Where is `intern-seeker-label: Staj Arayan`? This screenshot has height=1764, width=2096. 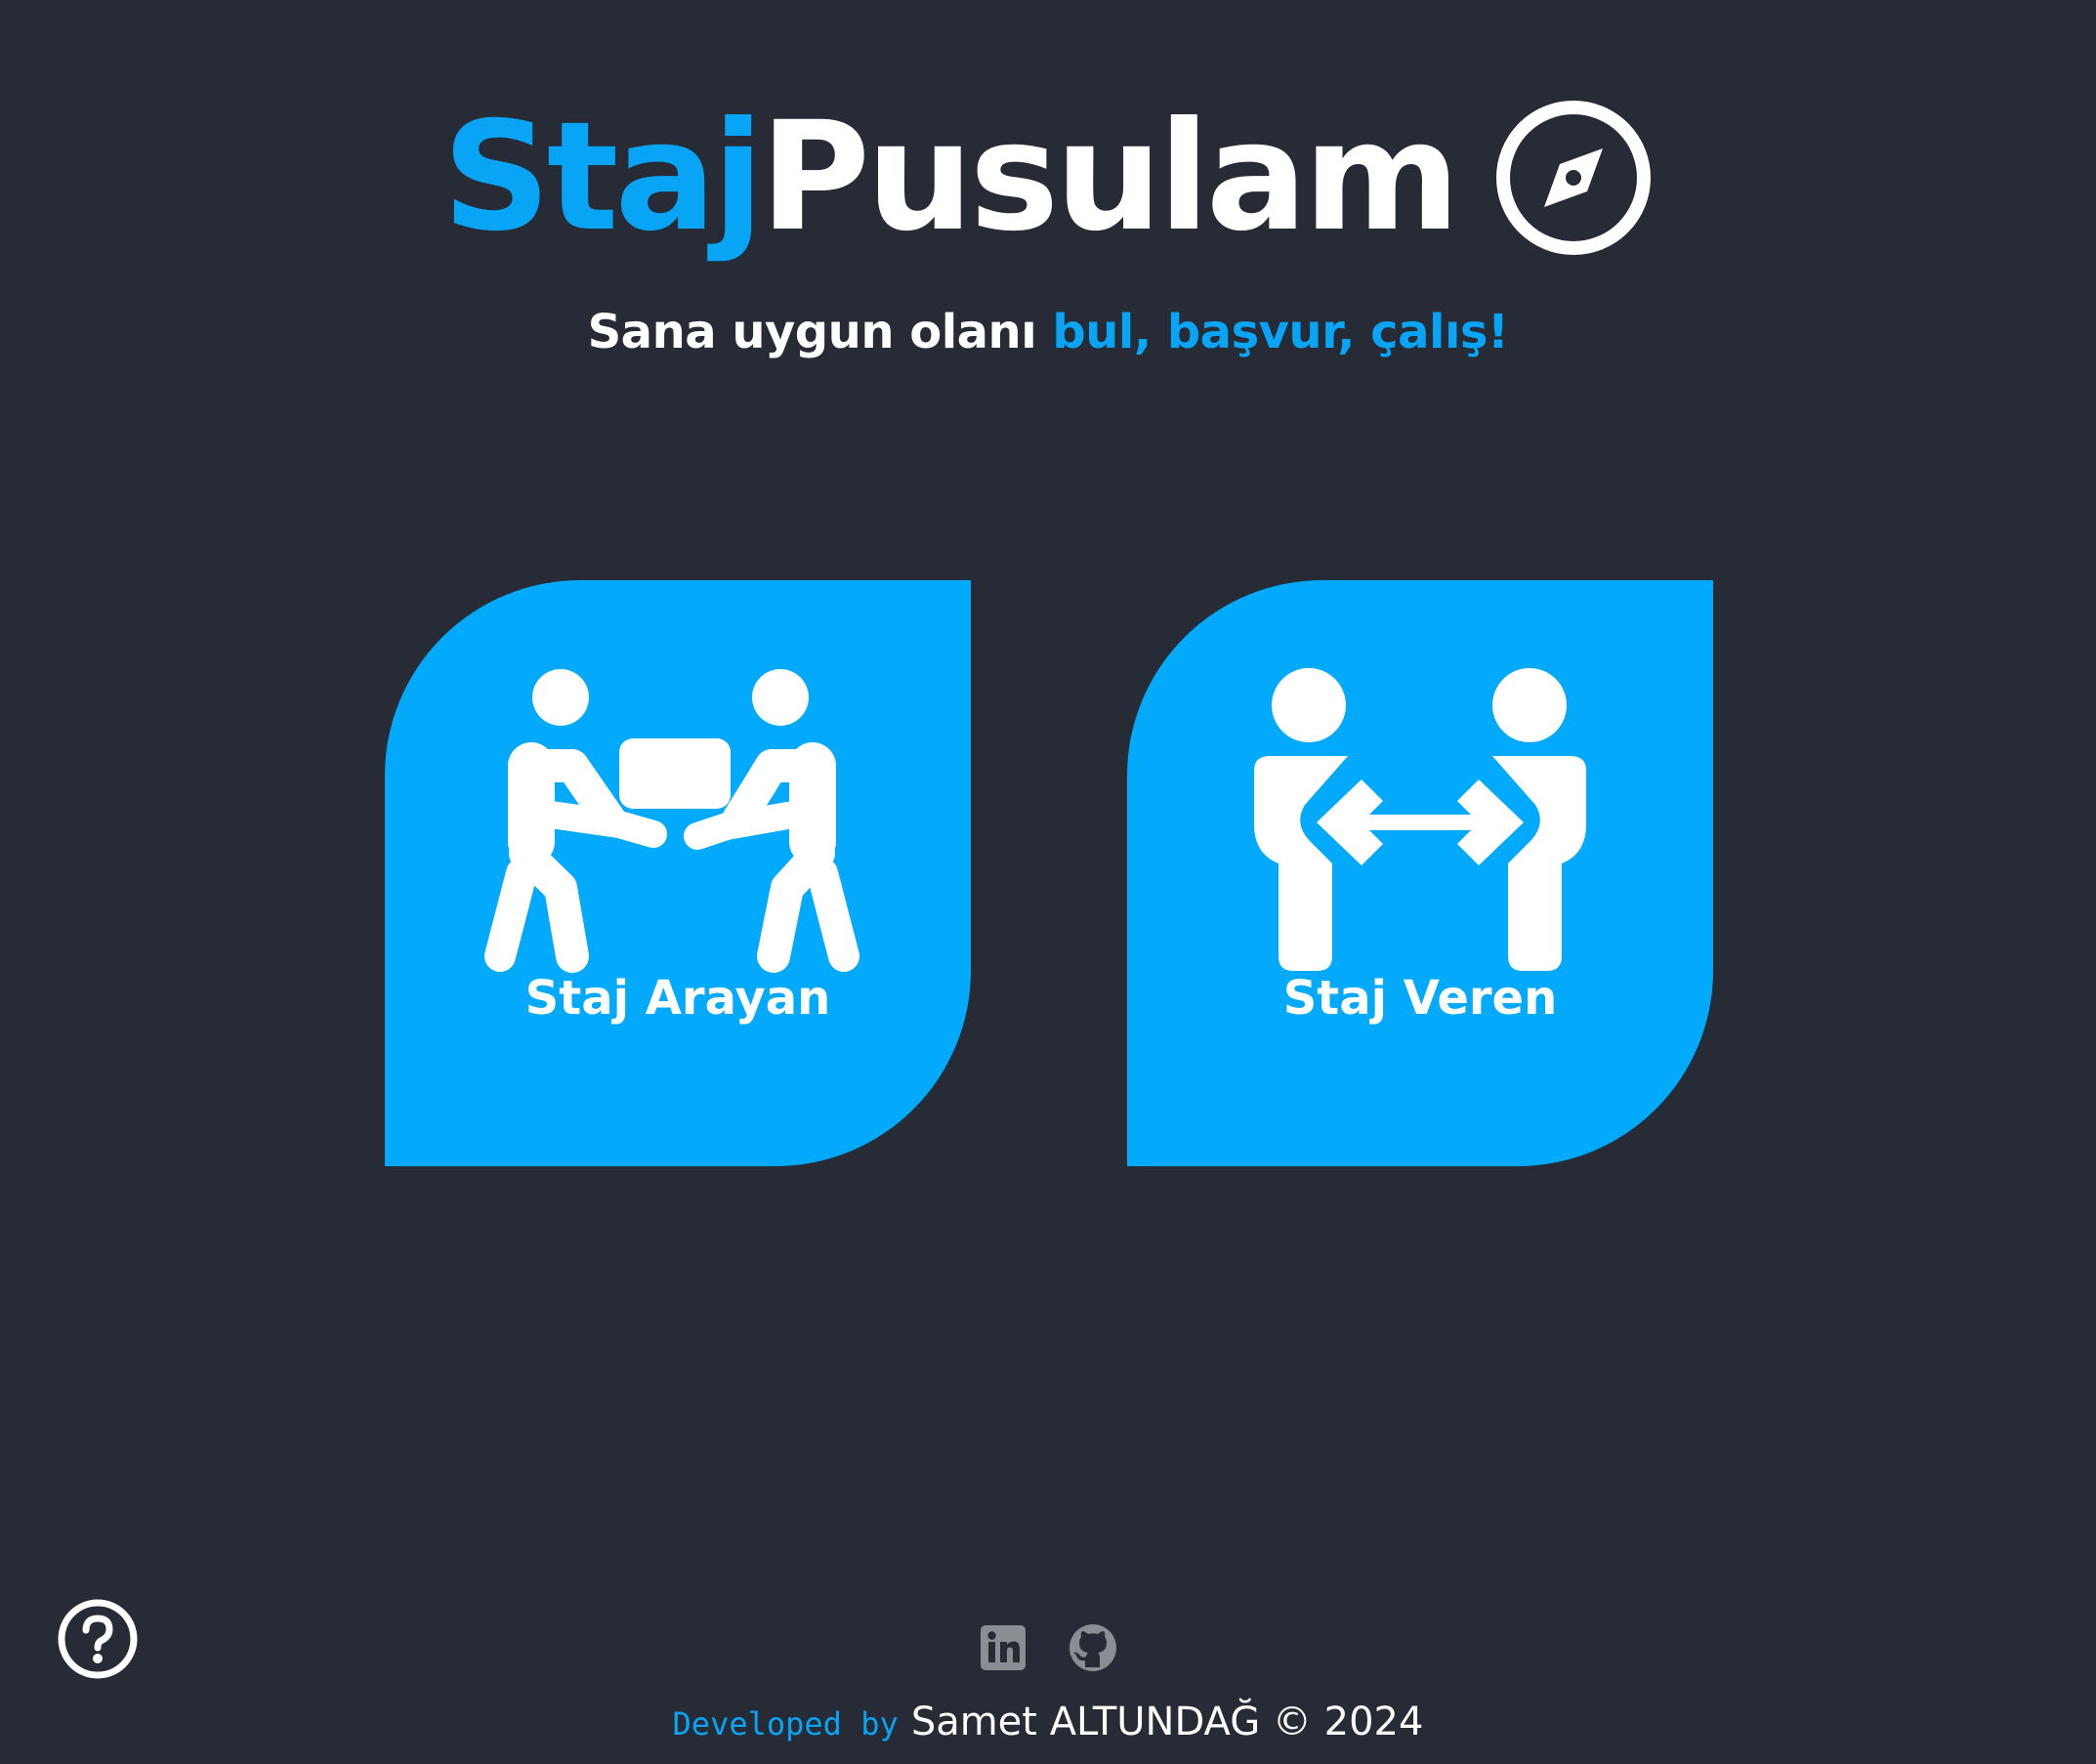 intern-seeker-label: Staj Arayan is located at coordinates (677, 998).